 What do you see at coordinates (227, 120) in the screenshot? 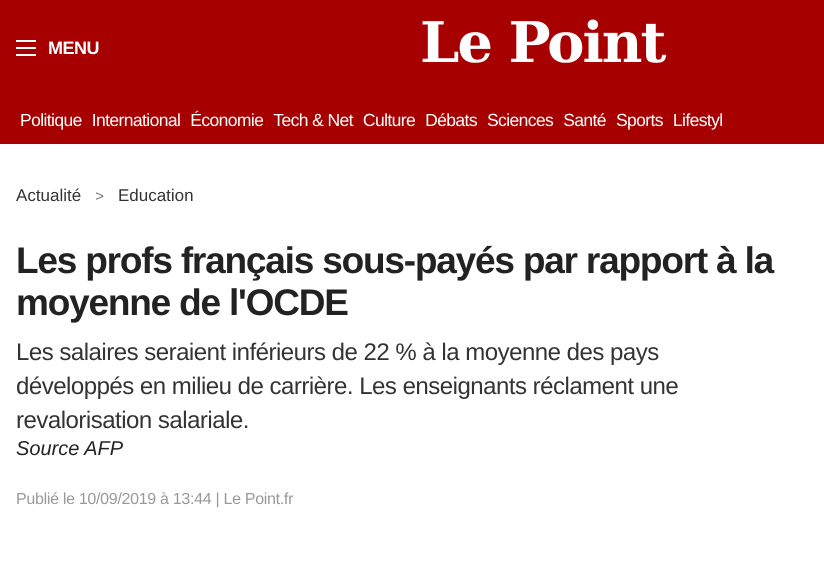
I see `nav-link: Économie` at bounding box center [227, 120].